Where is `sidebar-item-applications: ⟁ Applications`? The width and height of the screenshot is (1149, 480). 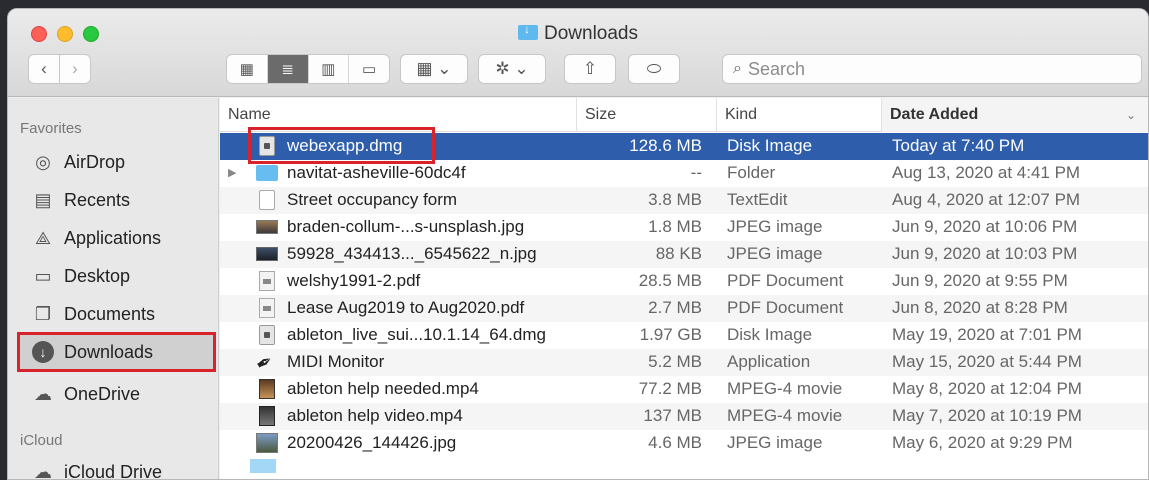 sidebar-item-applications: ⟁ Applications is located at coordinates (116, 238).